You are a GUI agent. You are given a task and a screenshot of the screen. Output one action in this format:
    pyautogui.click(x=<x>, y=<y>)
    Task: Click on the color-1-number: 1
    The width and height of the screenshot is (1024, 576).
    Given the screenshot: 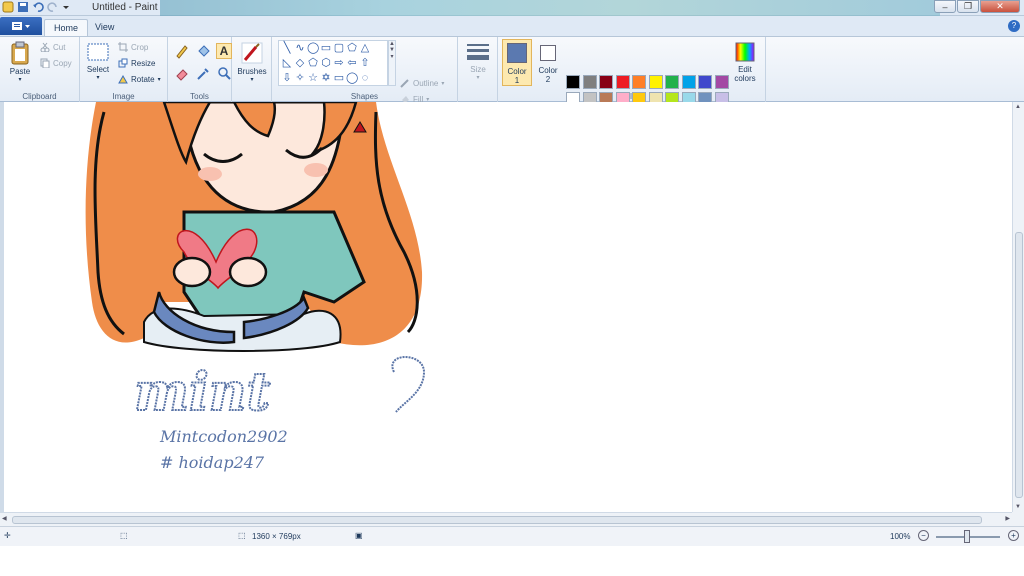 What is the action you would take?
    pyautogui.click(x=517, y=80)
    